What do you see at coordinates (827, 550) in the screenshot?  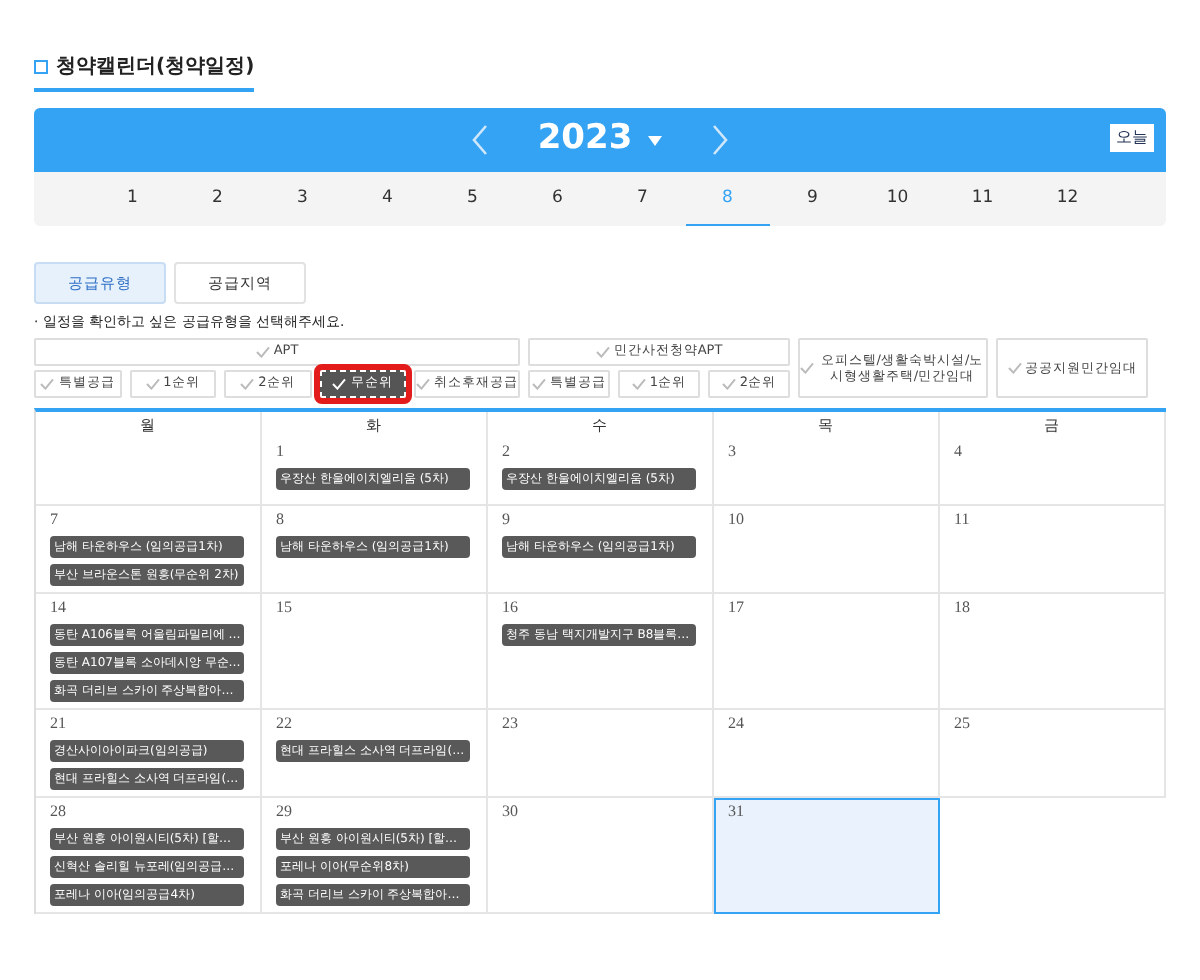 I see `day-cell: 10` at bounding box center [827, 550].